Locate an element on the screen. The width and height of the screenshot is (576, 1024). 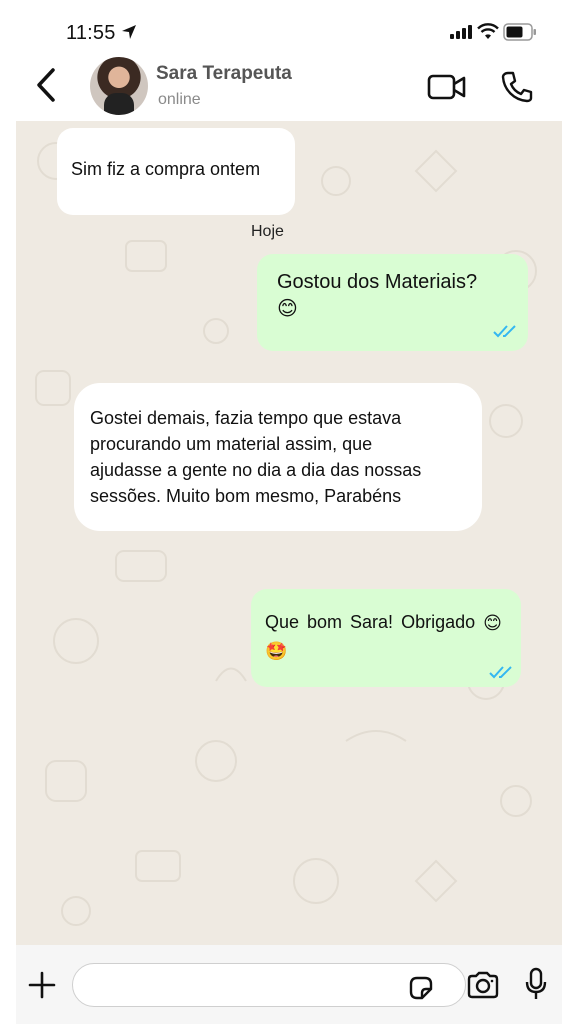
camera-icon is located at coordinates (483, 985).